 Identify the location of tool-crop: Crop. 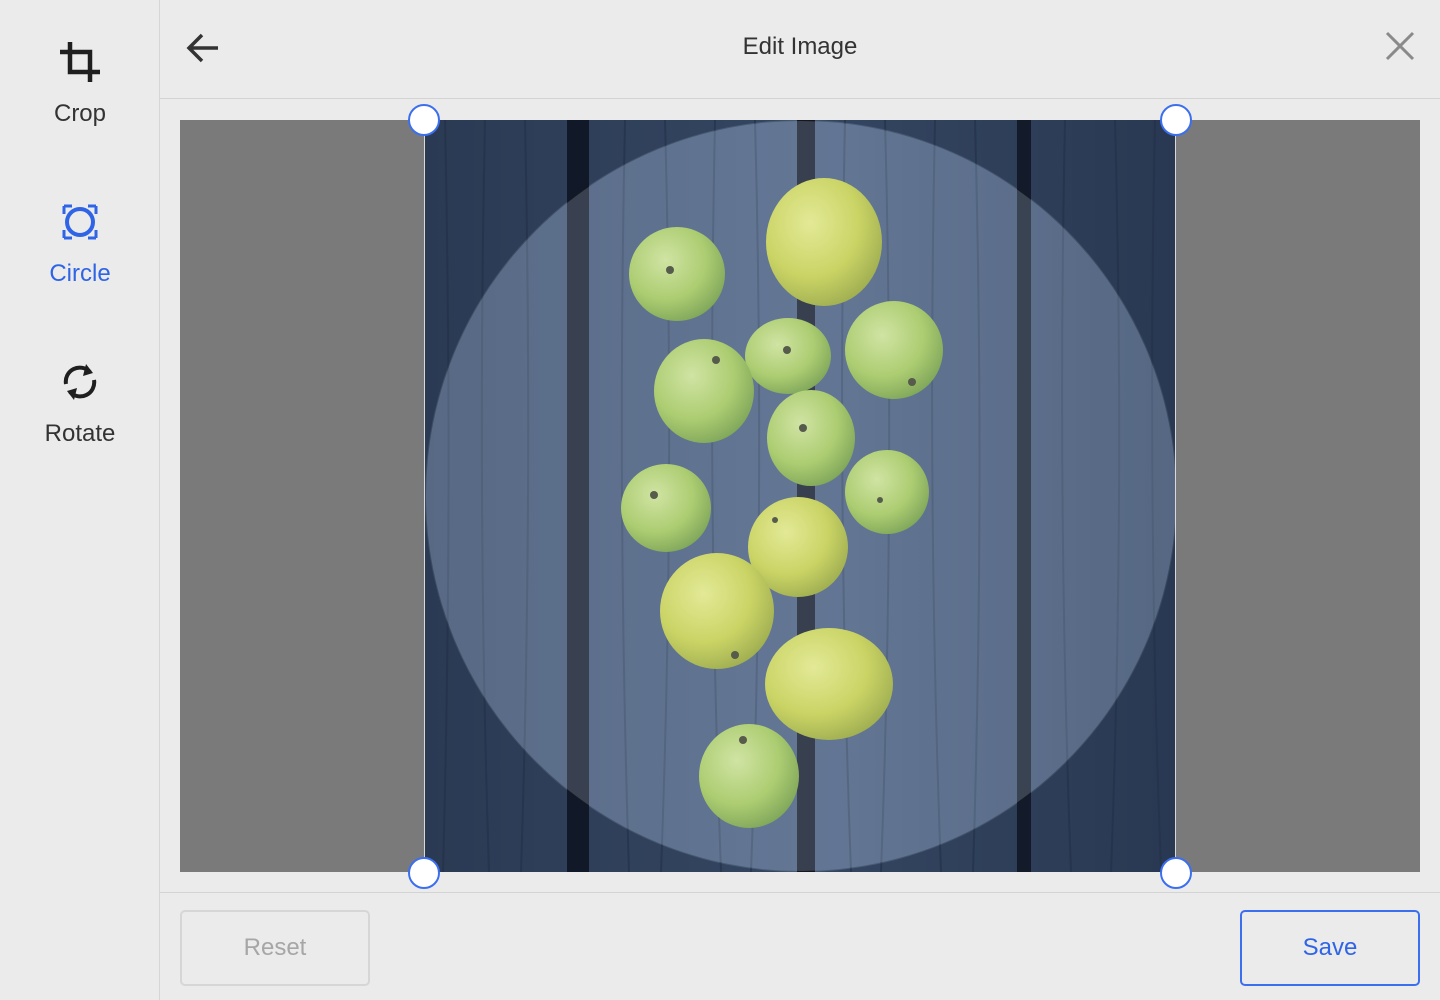
(80, 98).